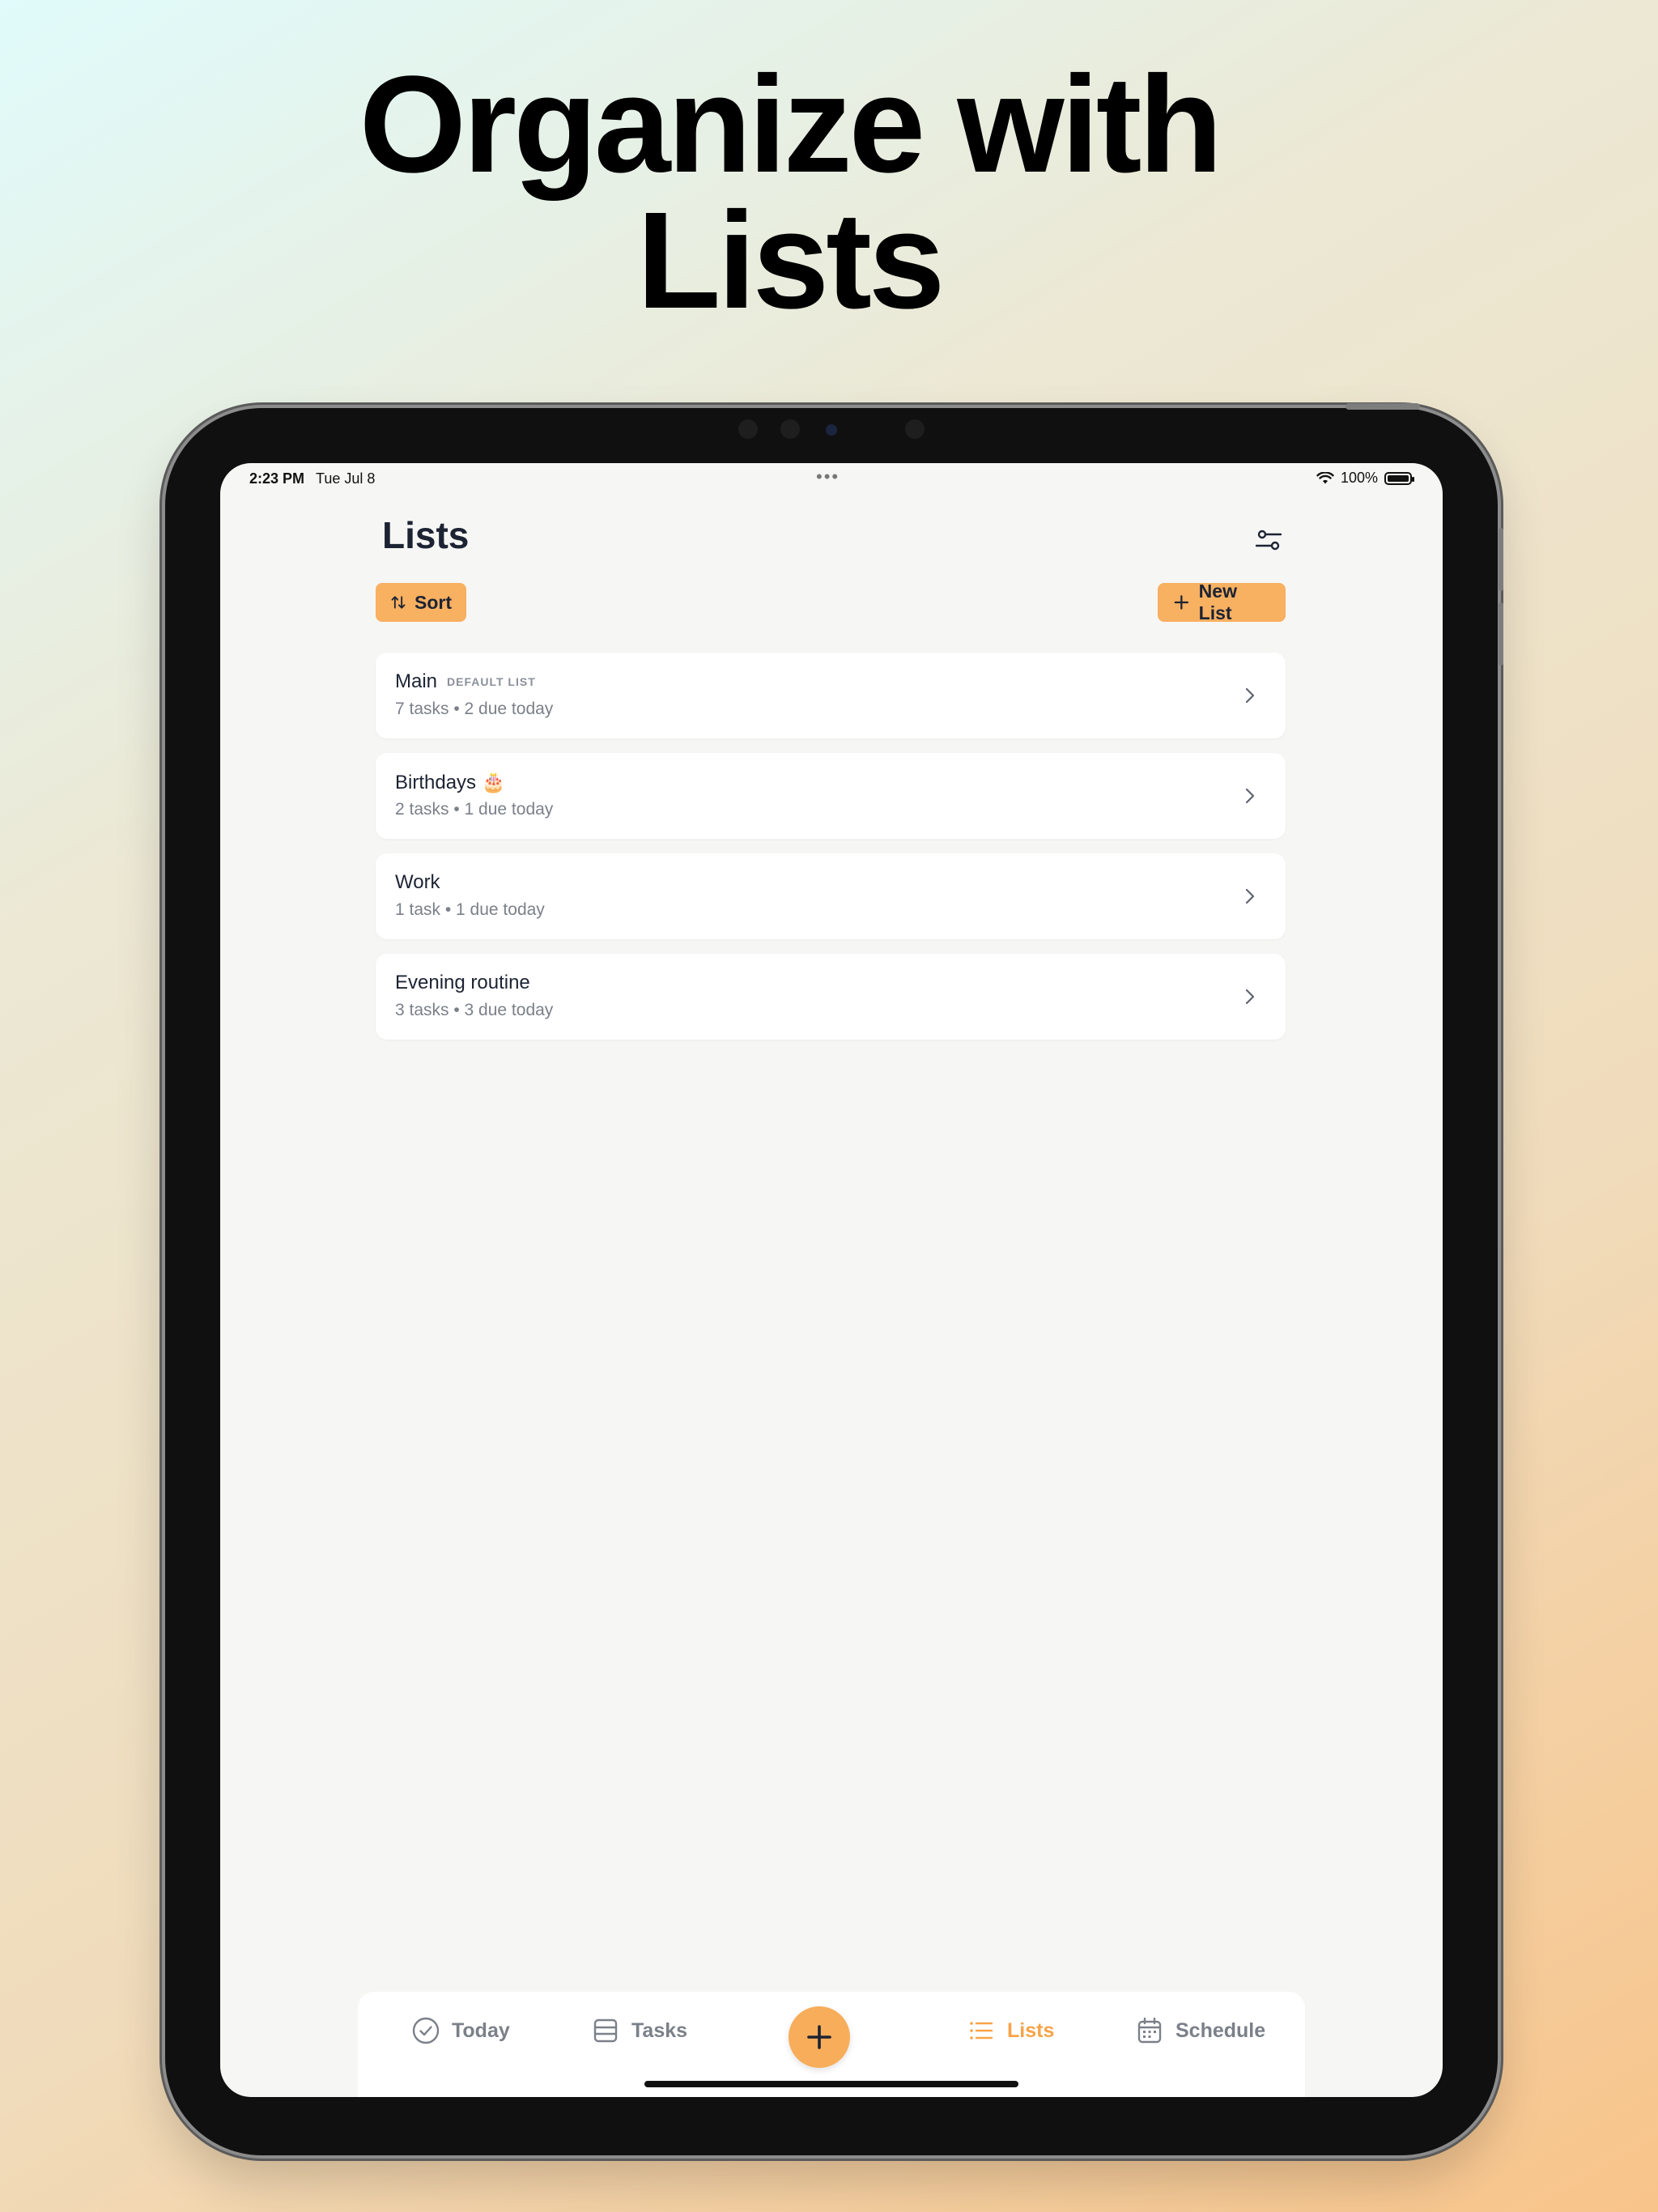 The width and height of the screenshot is (1658, 2212). I want to click on status-bar: 2:23 PM Tue Jul 8 ••• 100%, so click(831, 480).